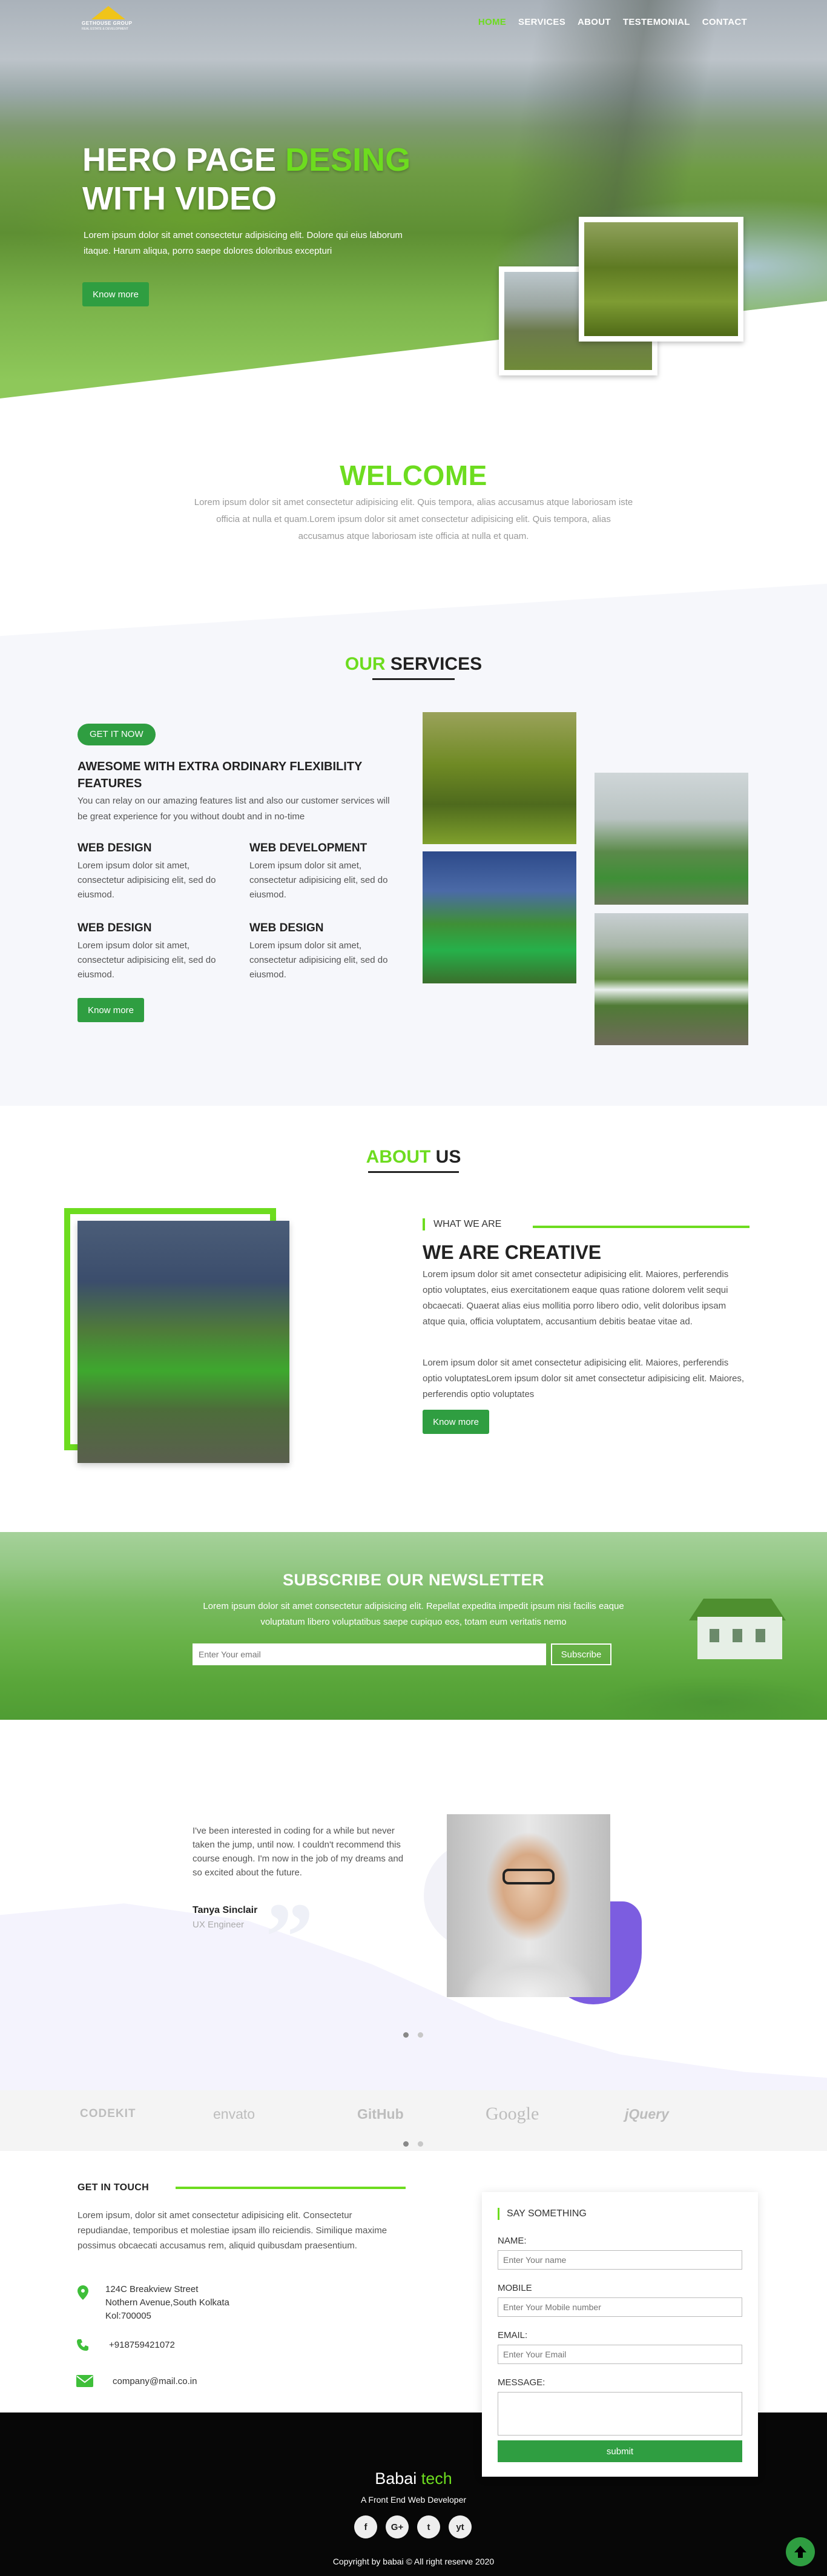 This screenshot has width=827, height=2576. What do you see at coordinates (429, 2526) in the screenshot?
I see `twitter-icon: t` at bounding box center [429, 2526].